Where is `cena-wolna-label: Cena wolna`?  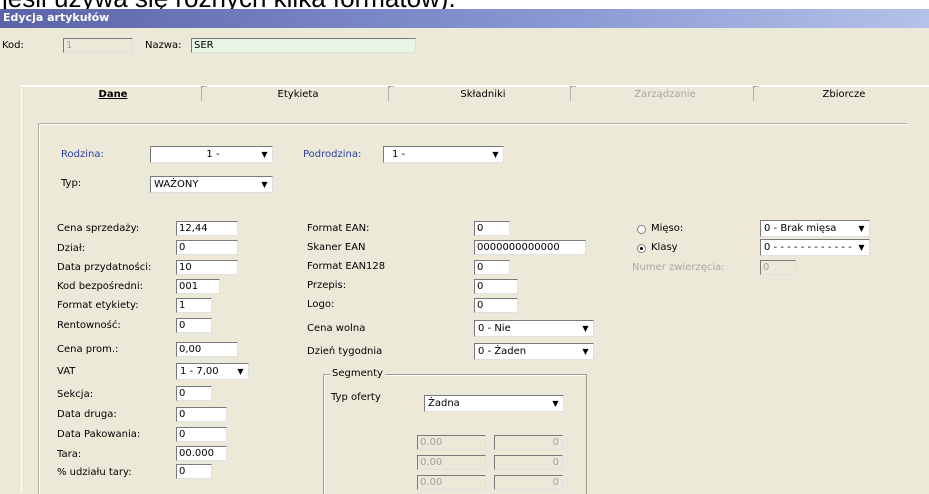
cena-wolna-label: Cena wolna is located at coordinates (336, 328).